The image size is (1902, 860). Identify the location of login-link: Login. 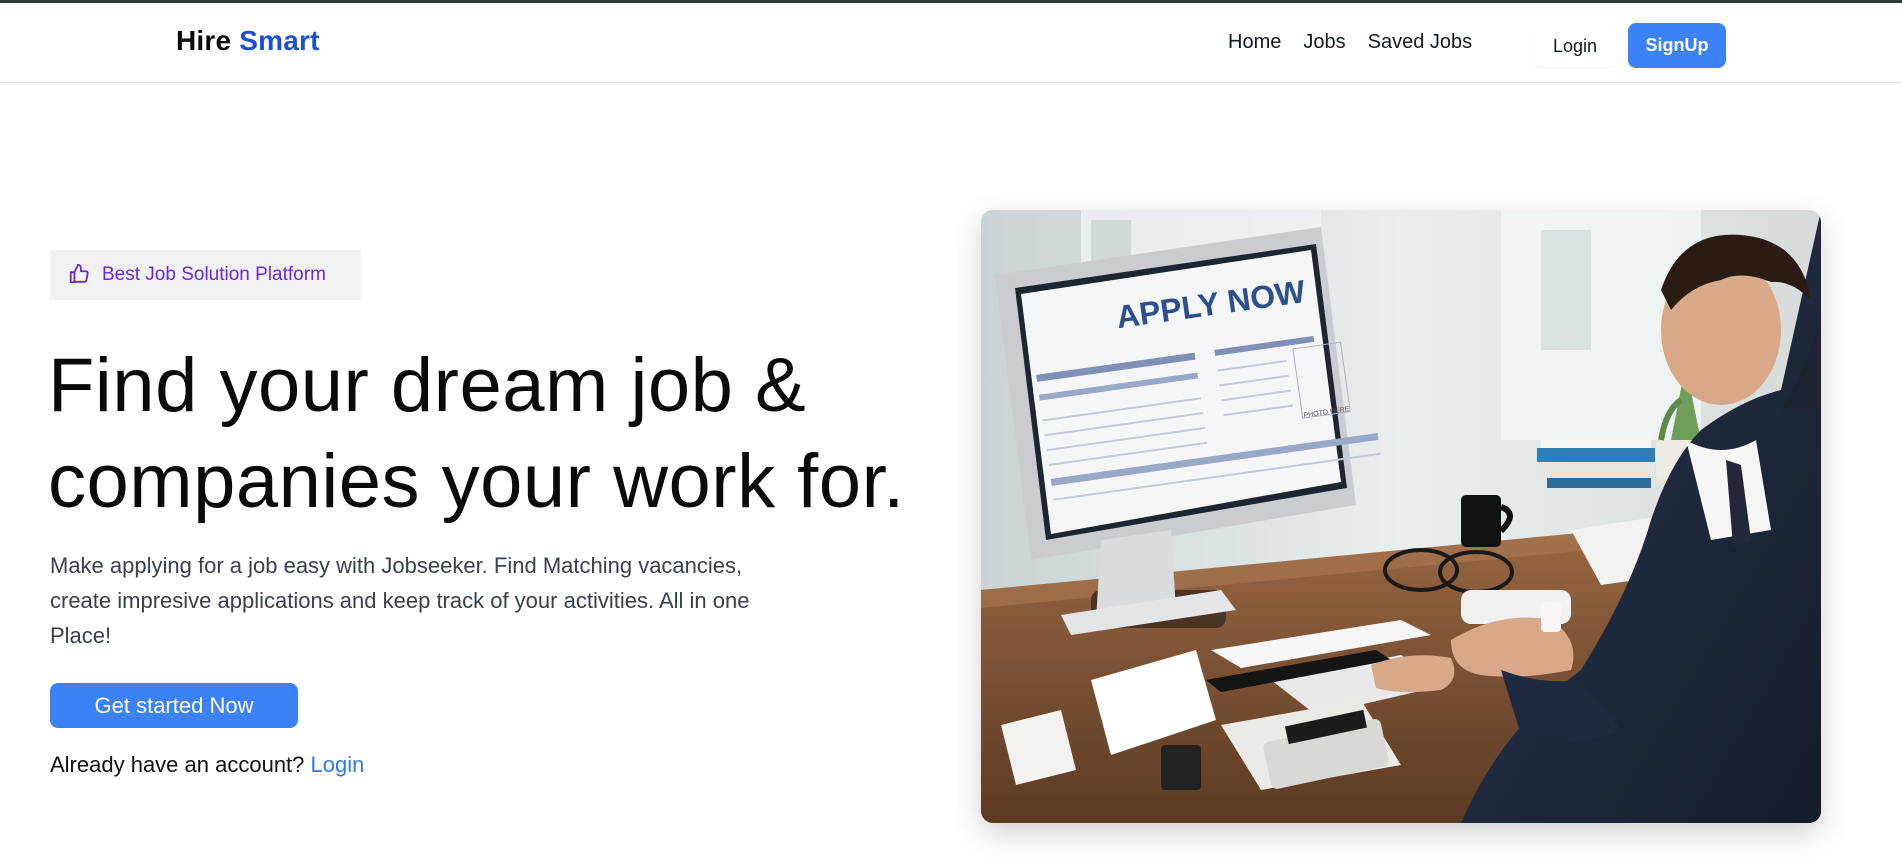
(338, 764).